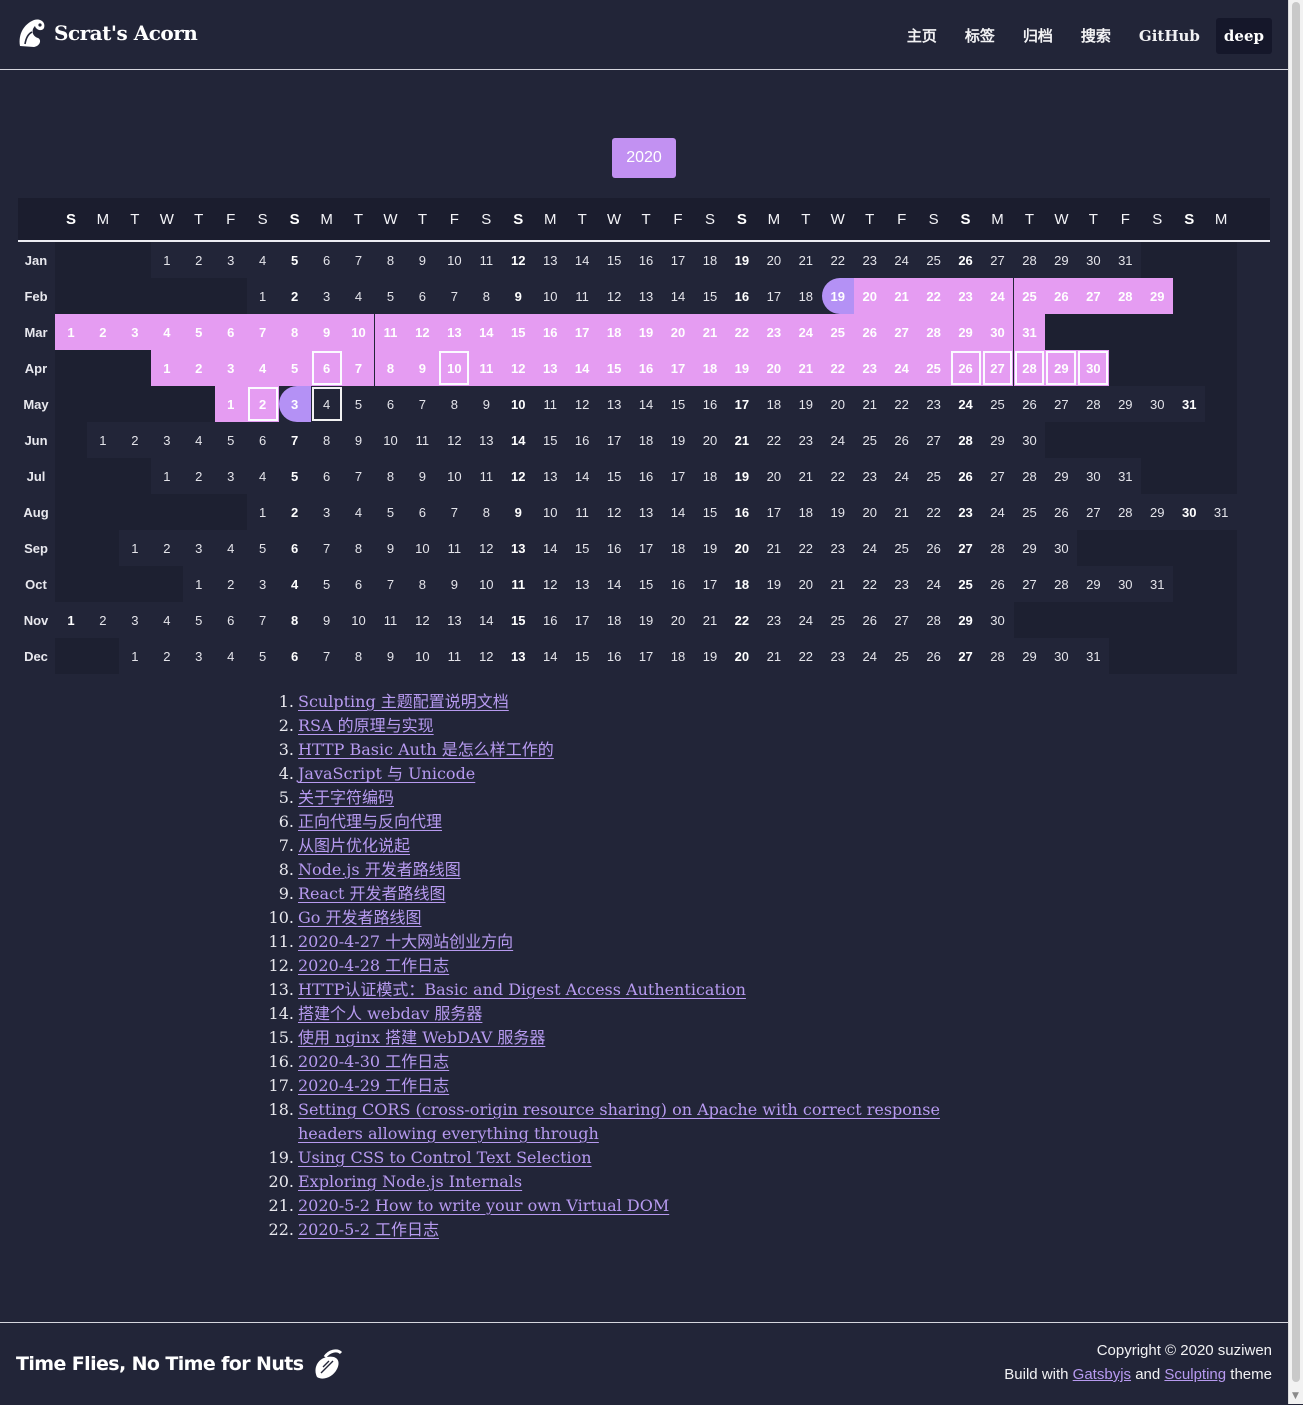 This screenshot has height=1405, width=1303. Describe the element at coordinates (390, 1013) in the screenshot. I see `post-link: 搭建个人 webdav 服务器` at that location.